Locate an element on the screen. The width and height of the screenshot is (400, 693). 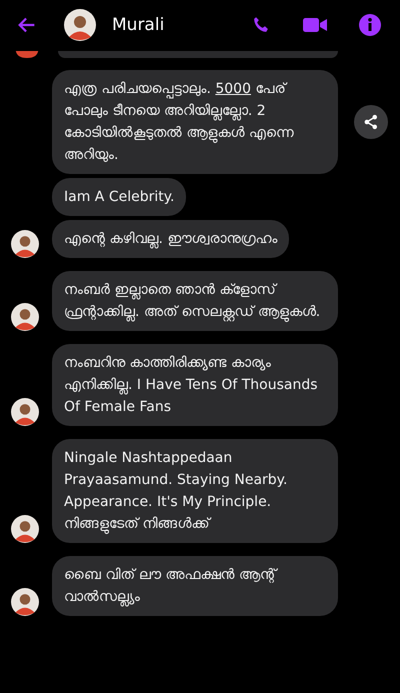
share-icon is located at coordinates (371, 122).